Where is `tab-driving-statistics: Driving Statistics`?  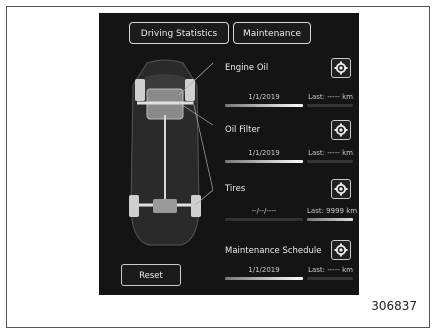
tab-driving-statistics: Driving Statistics is located at coordinates (179, 33).